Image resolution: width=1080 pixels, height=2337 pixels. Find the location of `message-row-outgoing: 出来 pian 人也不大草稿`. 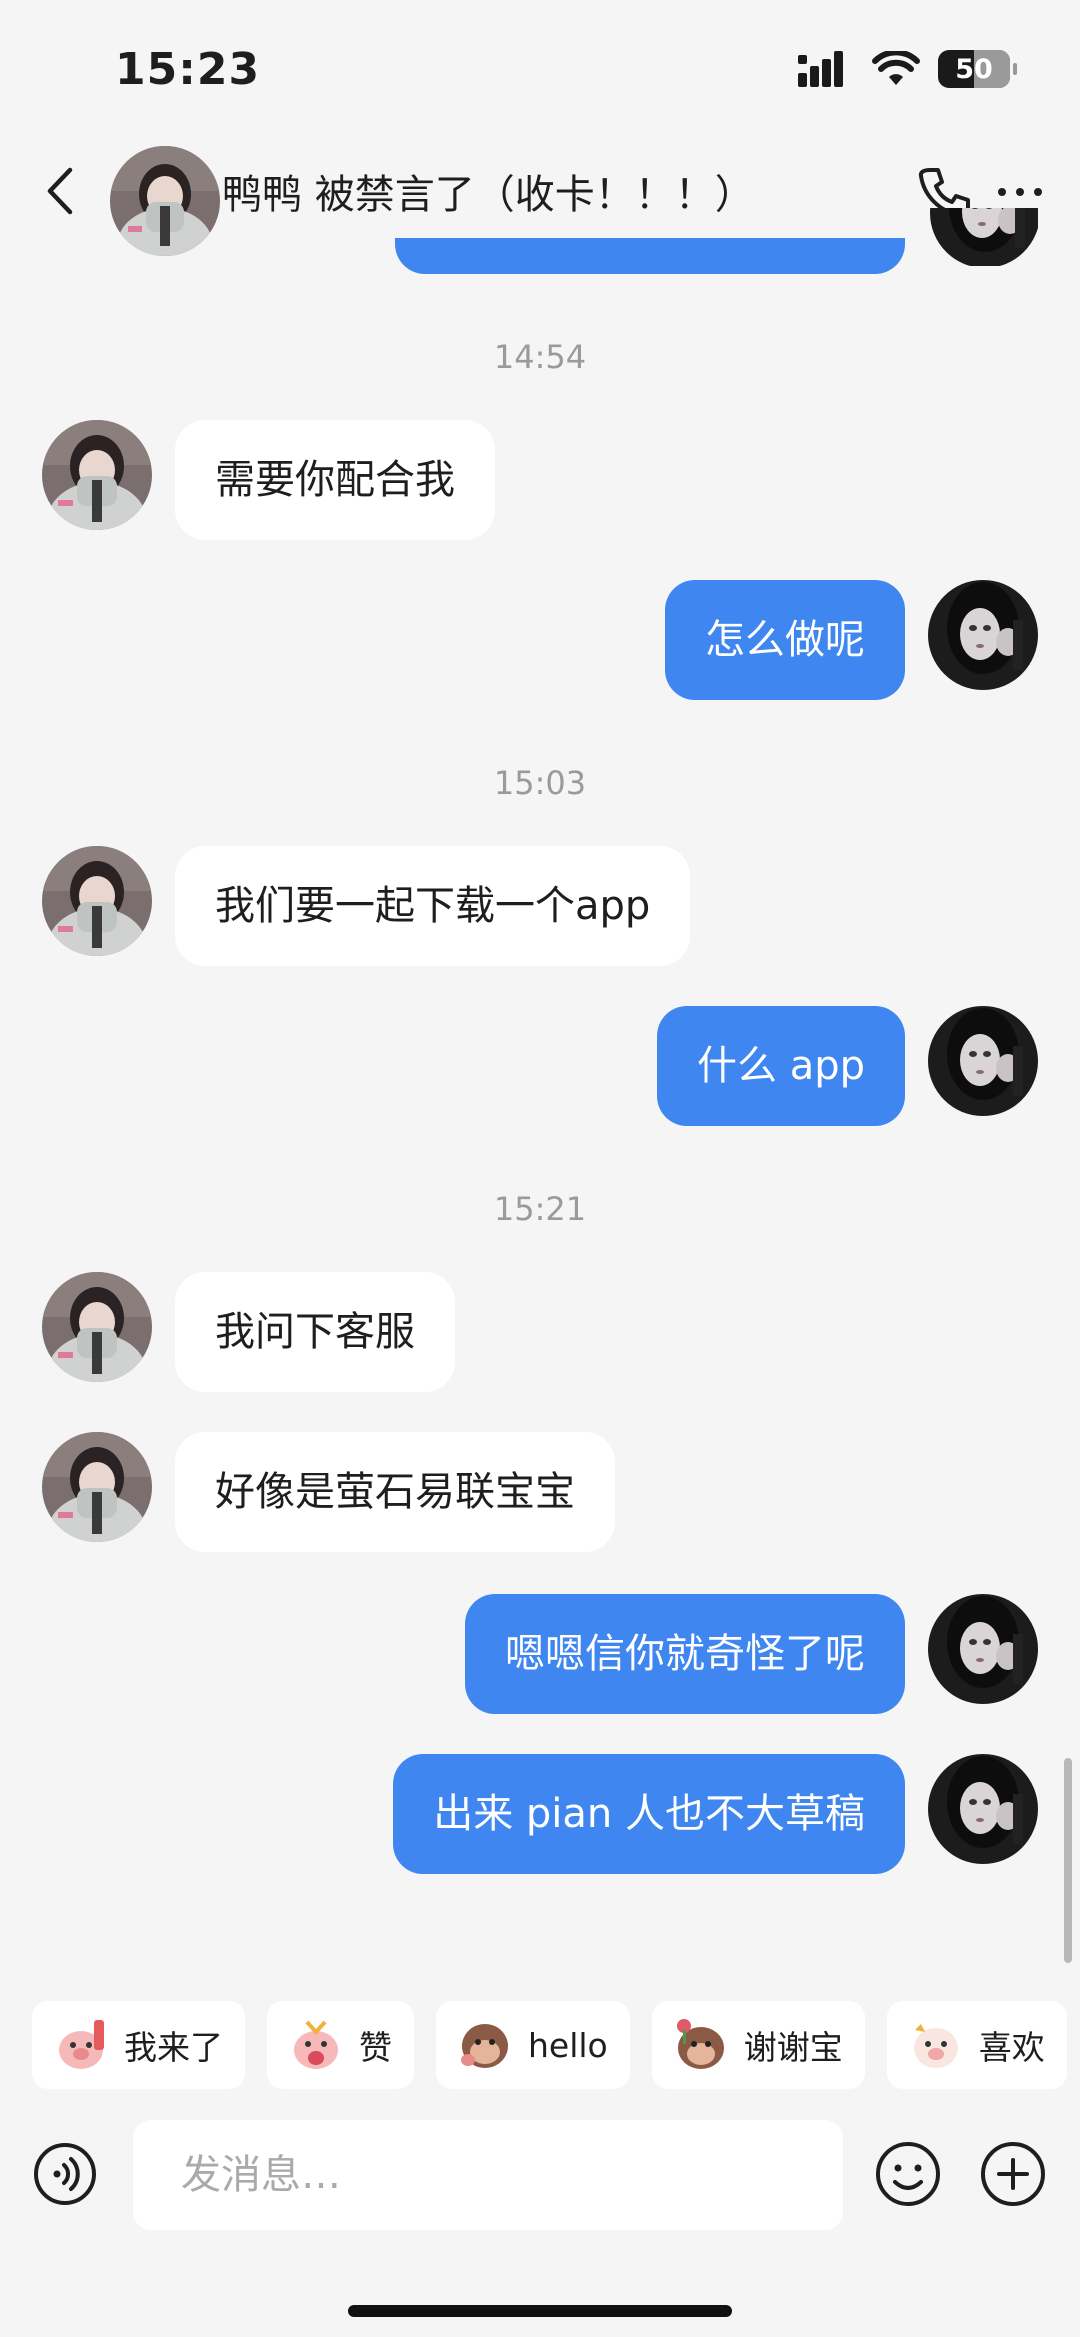

message-row-outgoing: 出来 pian 人也不大草稿 is located at coordinates (540, 1814).